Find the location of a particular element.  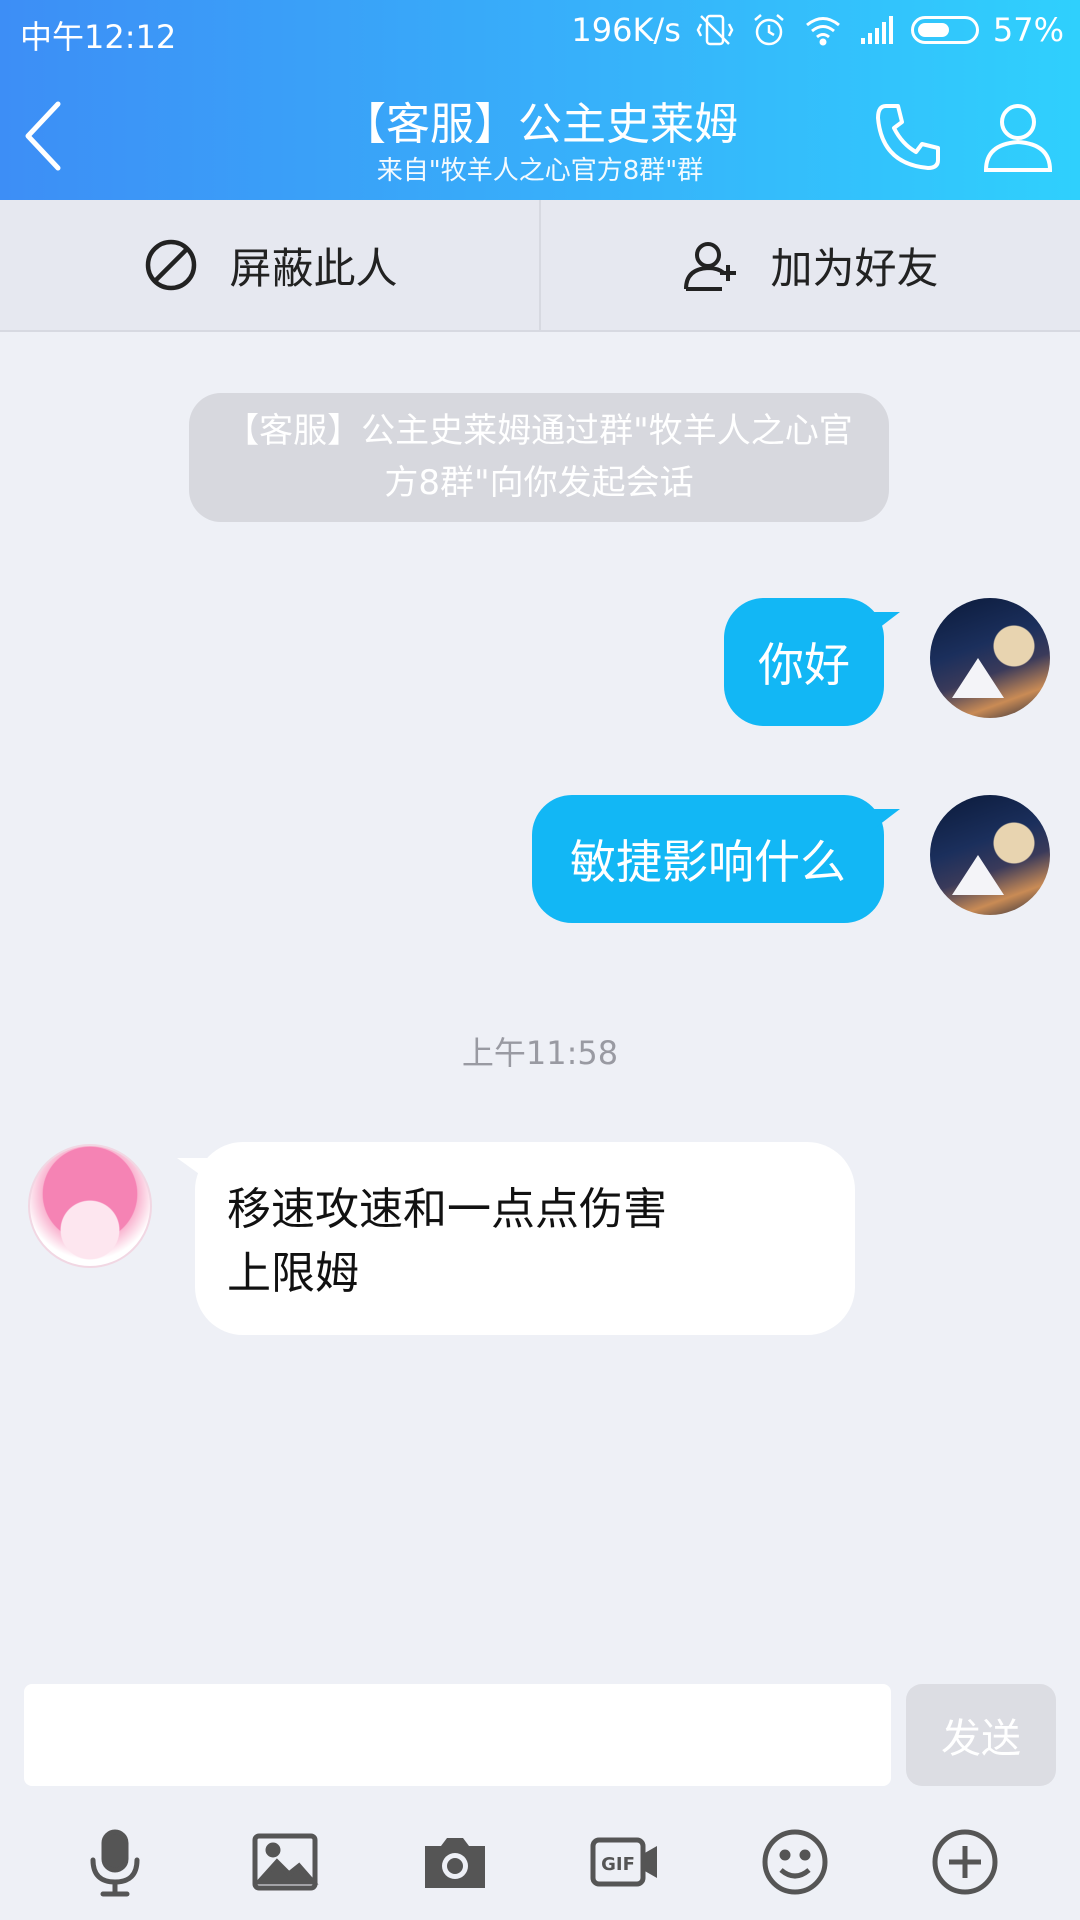

emoji-icon is located at coordinates (795, 1862).